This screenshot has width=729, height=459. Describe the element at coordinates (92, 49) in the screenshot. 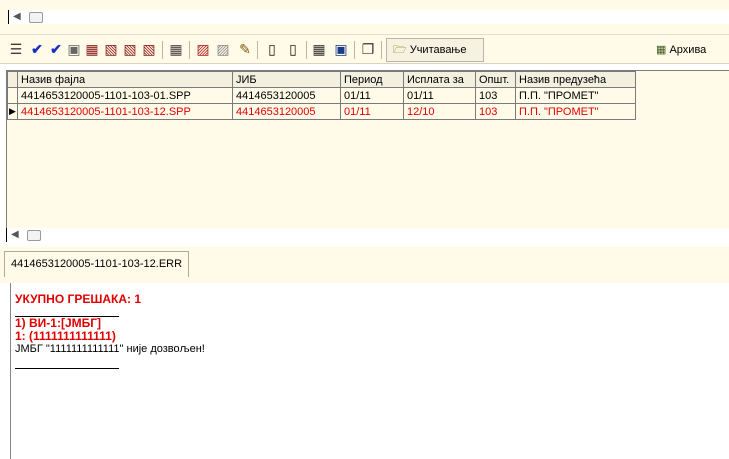

I see `document-stack-icon: ▦` at that location.